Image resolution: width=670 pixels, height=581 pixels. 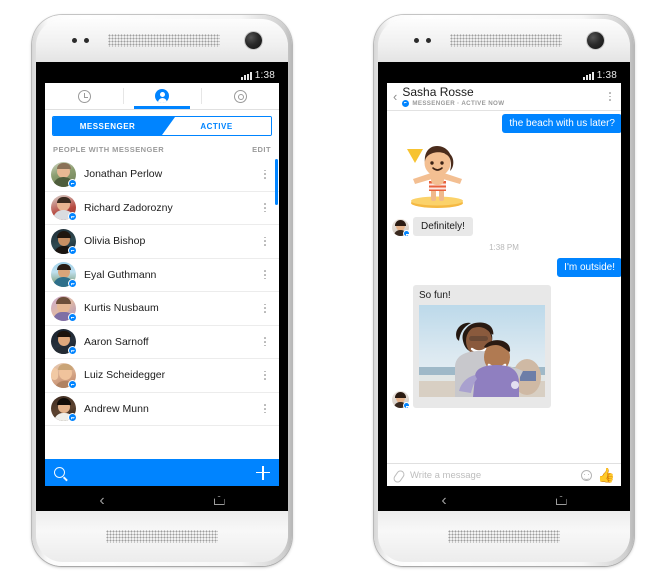 What do you see at coordinates (162, 149) in the screenshot?
I see `list-section-header: PEOPLE WITH MESSENGER EDIT` at bounding box center [162, 149].